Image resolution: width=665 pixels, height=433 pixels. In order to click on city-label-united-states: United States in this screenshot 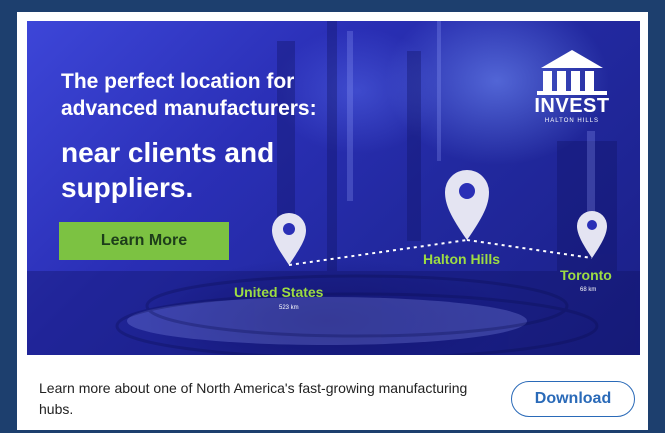, I will do `click(279, 292)`.